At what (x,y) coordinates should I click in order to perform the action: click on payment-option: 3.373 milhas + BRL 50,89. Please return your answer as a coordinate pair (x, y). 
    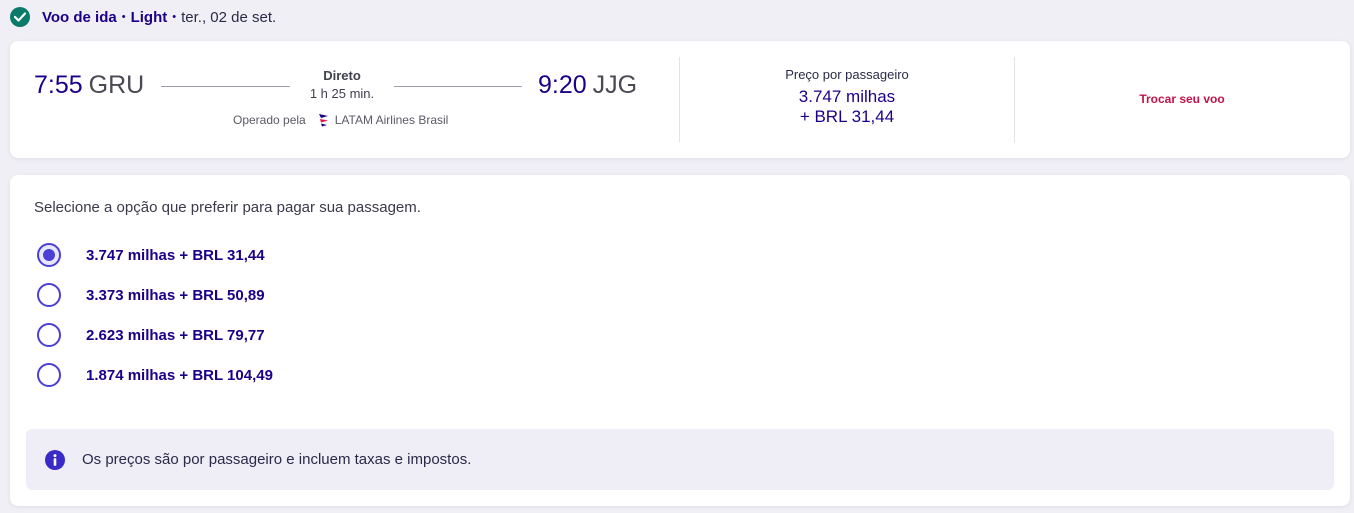
    Looking at the image, I should click on (151, 295).